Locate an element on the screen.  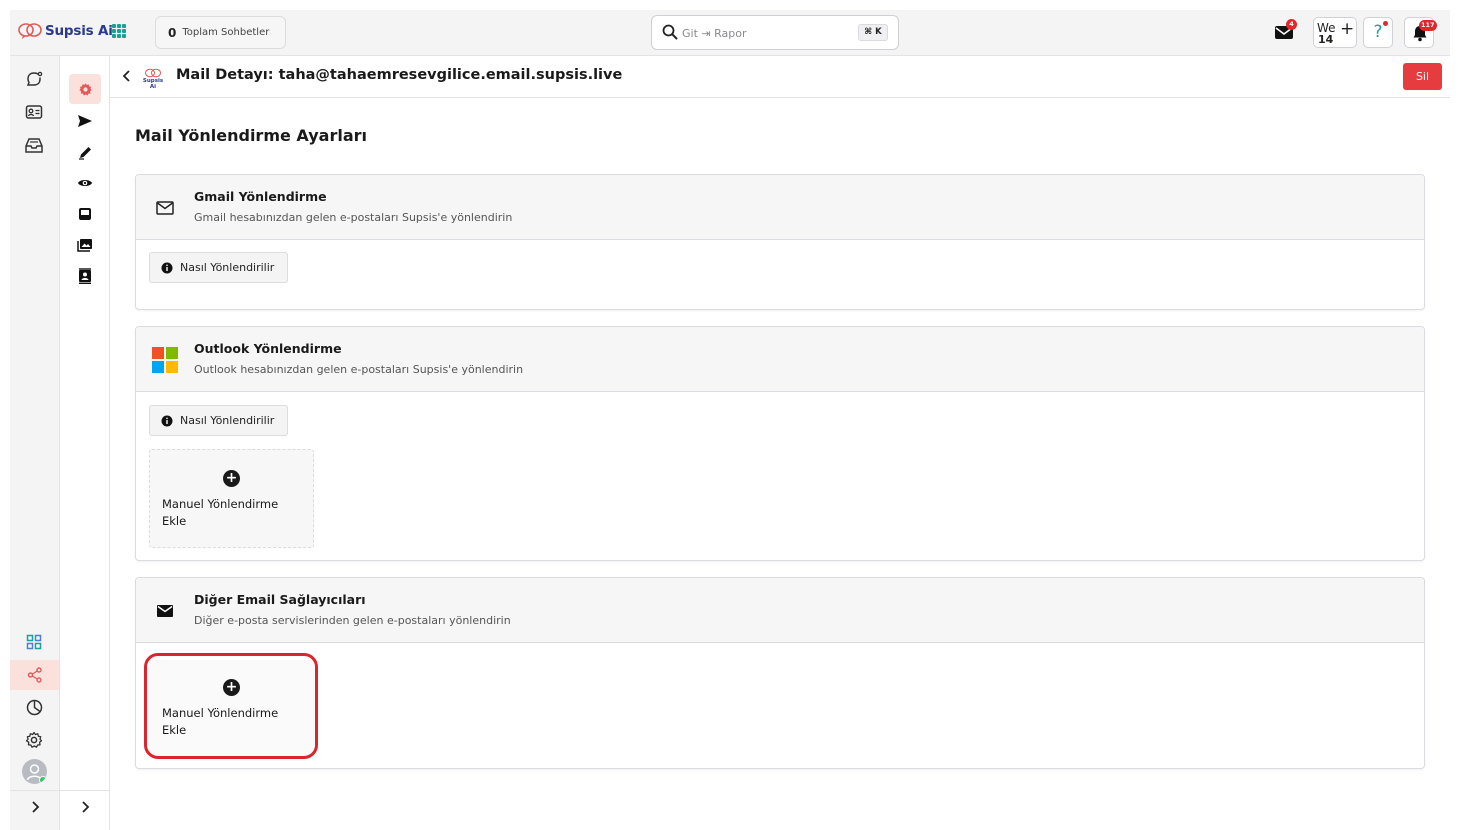
rail-item-reports is located at coordinates (34, 707).